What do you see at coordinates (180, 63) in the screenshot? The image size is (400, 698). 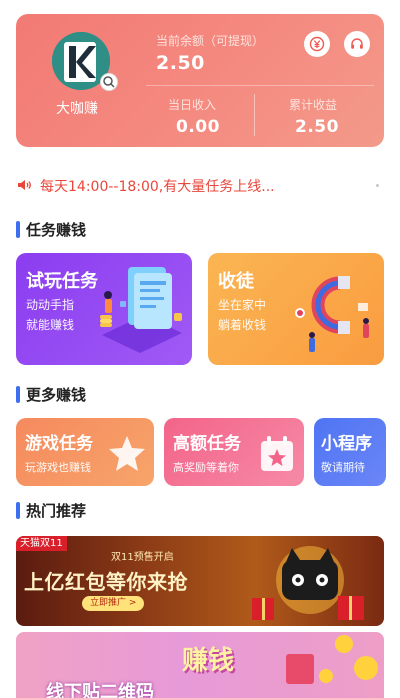 I see `balance-value: 2.50` at bounding box center [180, 63].